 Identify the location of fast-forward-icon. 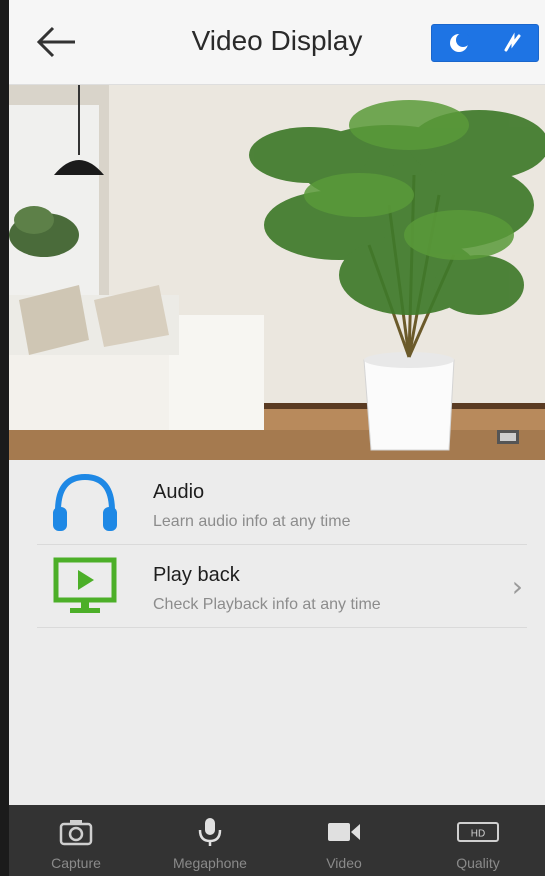
(512, 42).